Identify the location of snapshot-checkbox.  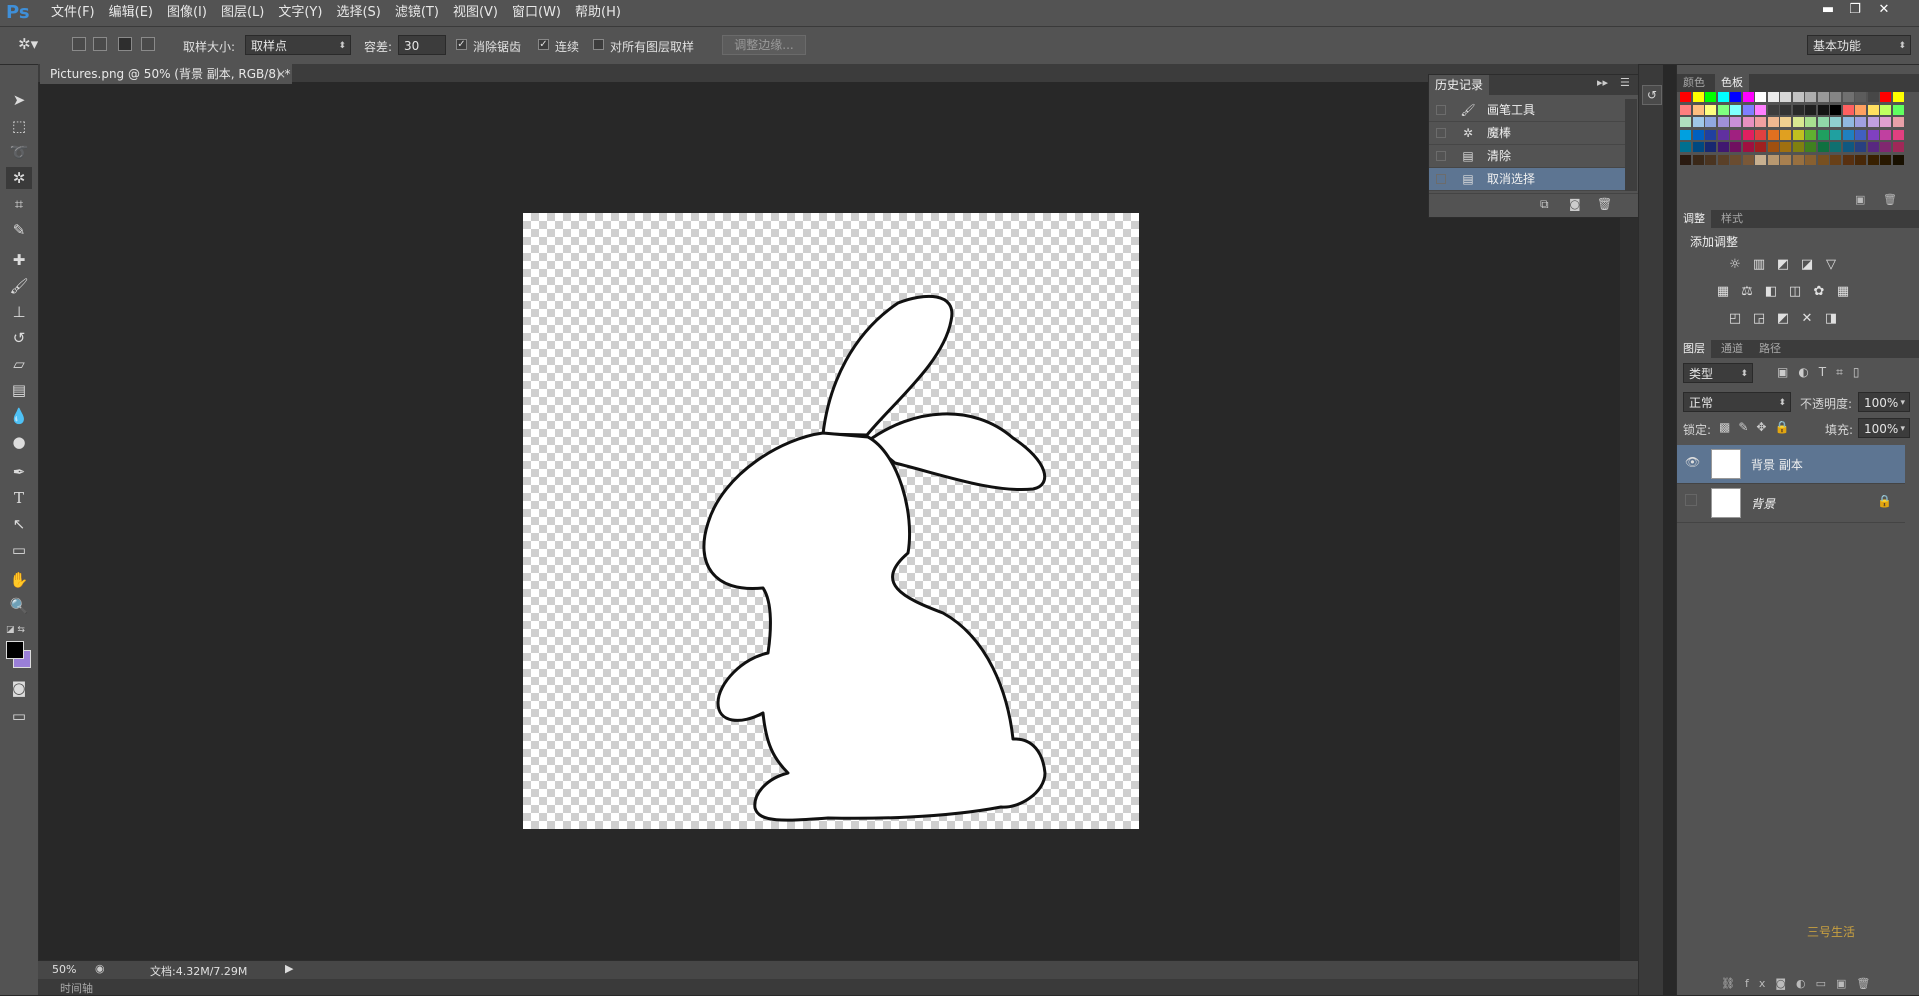
(1441, 179).